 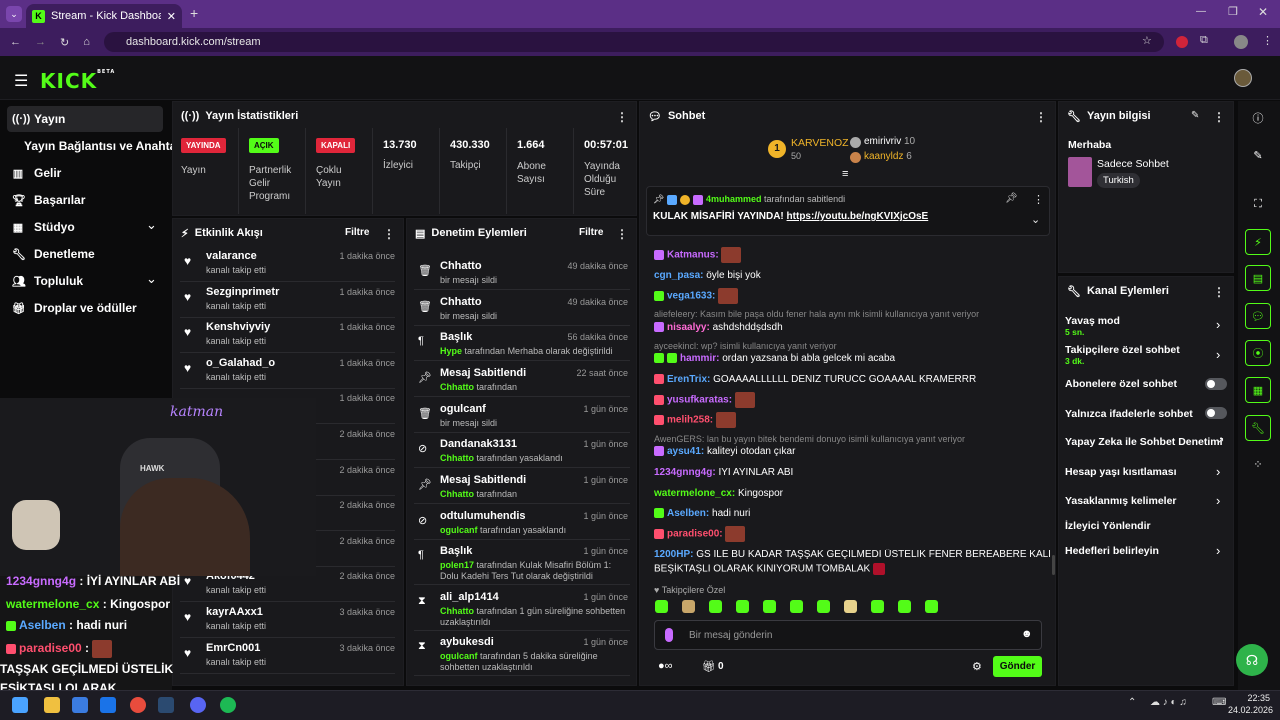 What do you see at coordinates (194, 13) in the screenshot?
I see `new-tab-button: +` at bounding box center [194, 13].